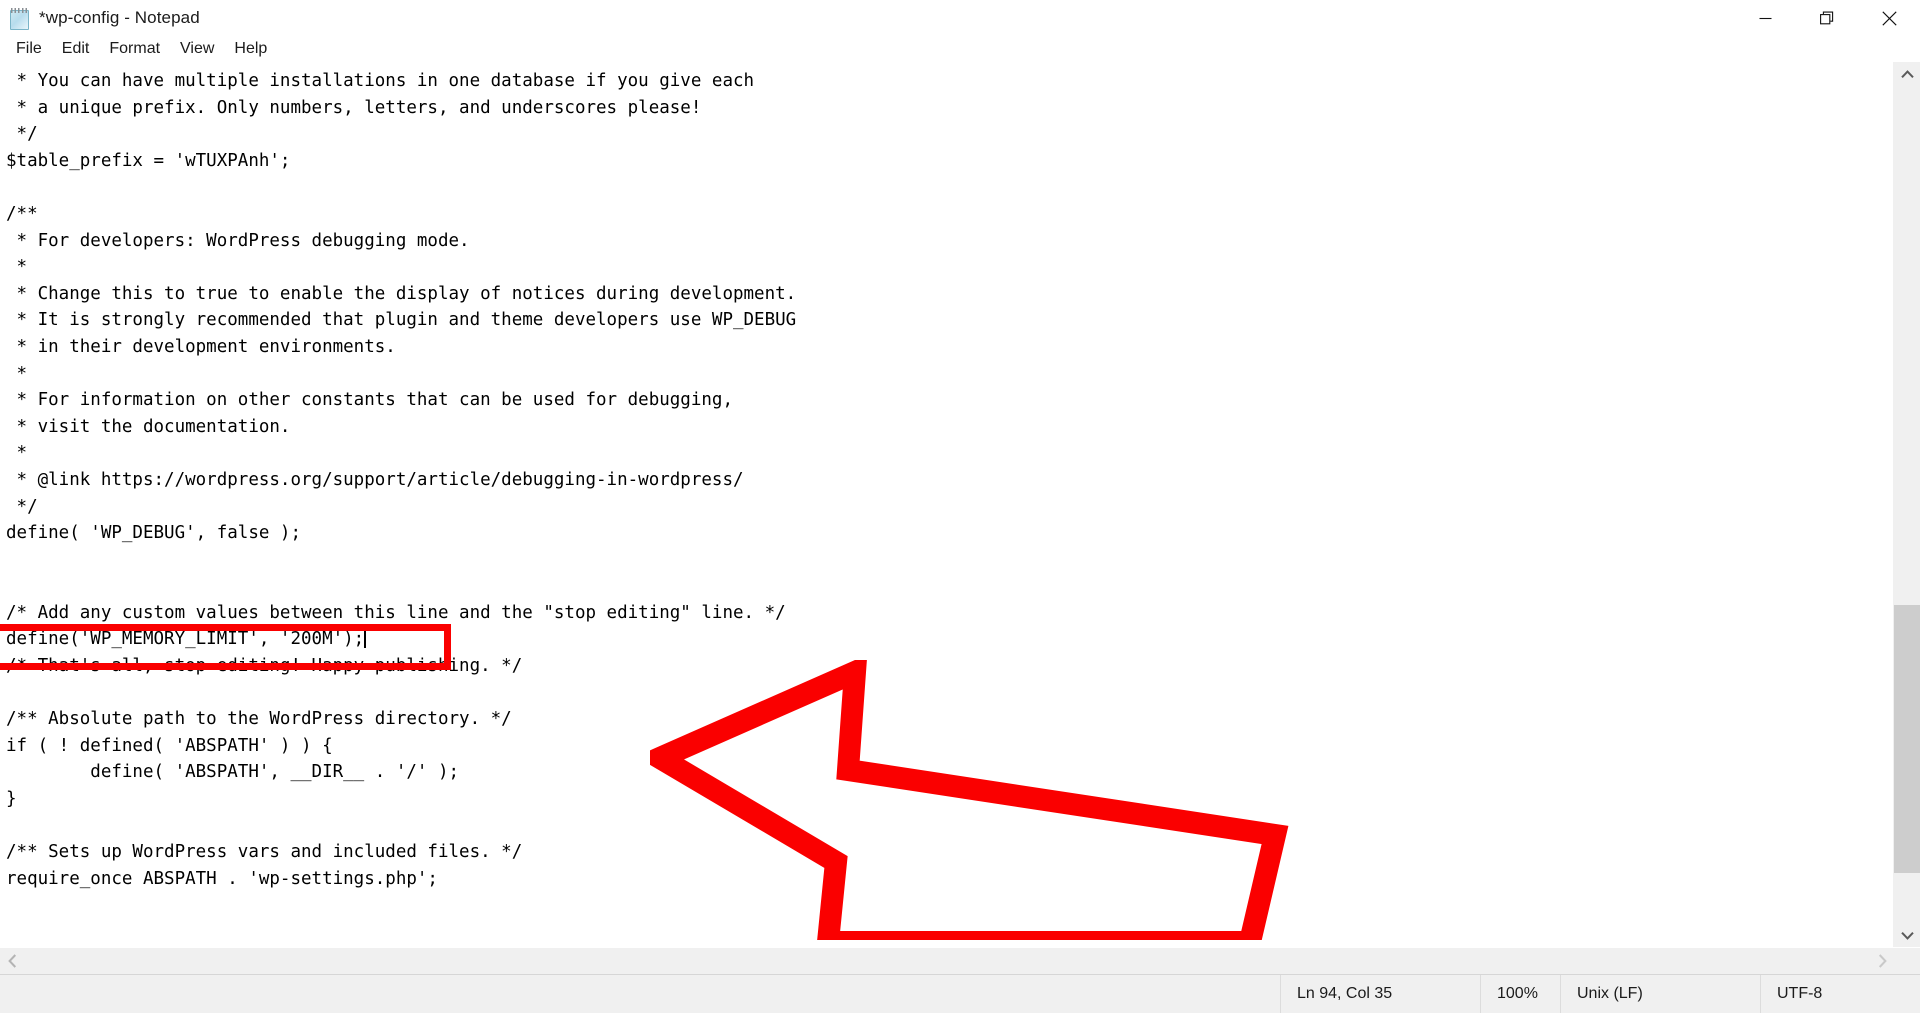 The image size is (1920, 1013). What do you see at coordinates (148, 160) in the screenshot?
I see `code-line: $table_prefix = 'wTUXPAnh';` at bounding box center [148, 160].